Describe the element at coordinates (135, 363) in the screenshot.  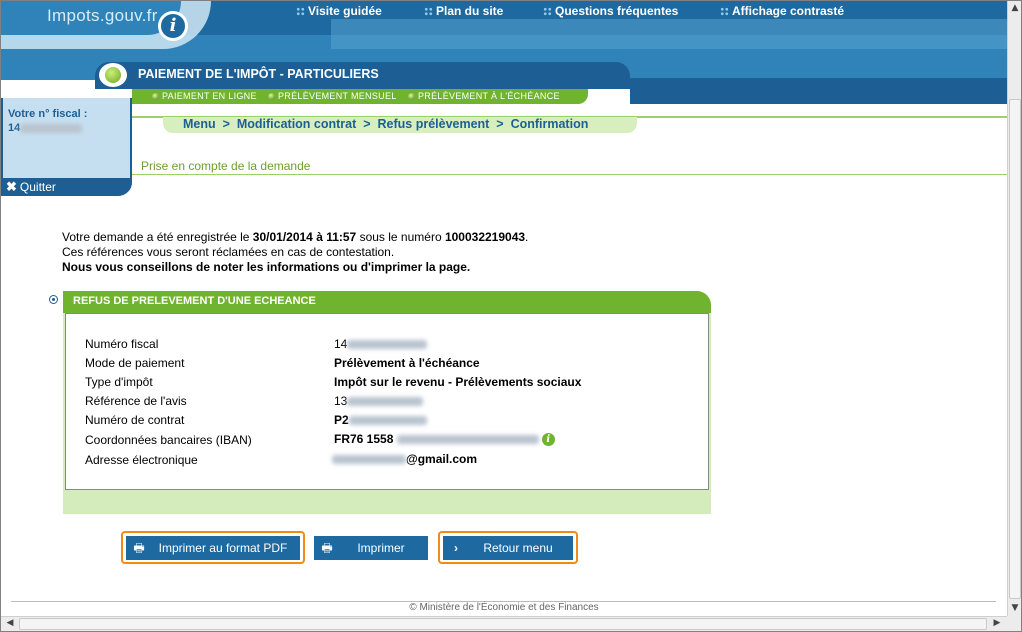
I see `row-label-mode-paiement: Mode de paiement` at that location.